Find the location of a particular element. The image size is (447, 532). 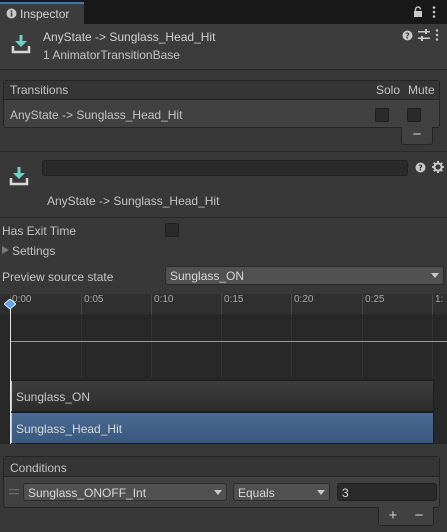

timeline-ruler: 0:00 0:05 0:10 0:15 0:20 0:25 1: is located at coordinates (223, 304).